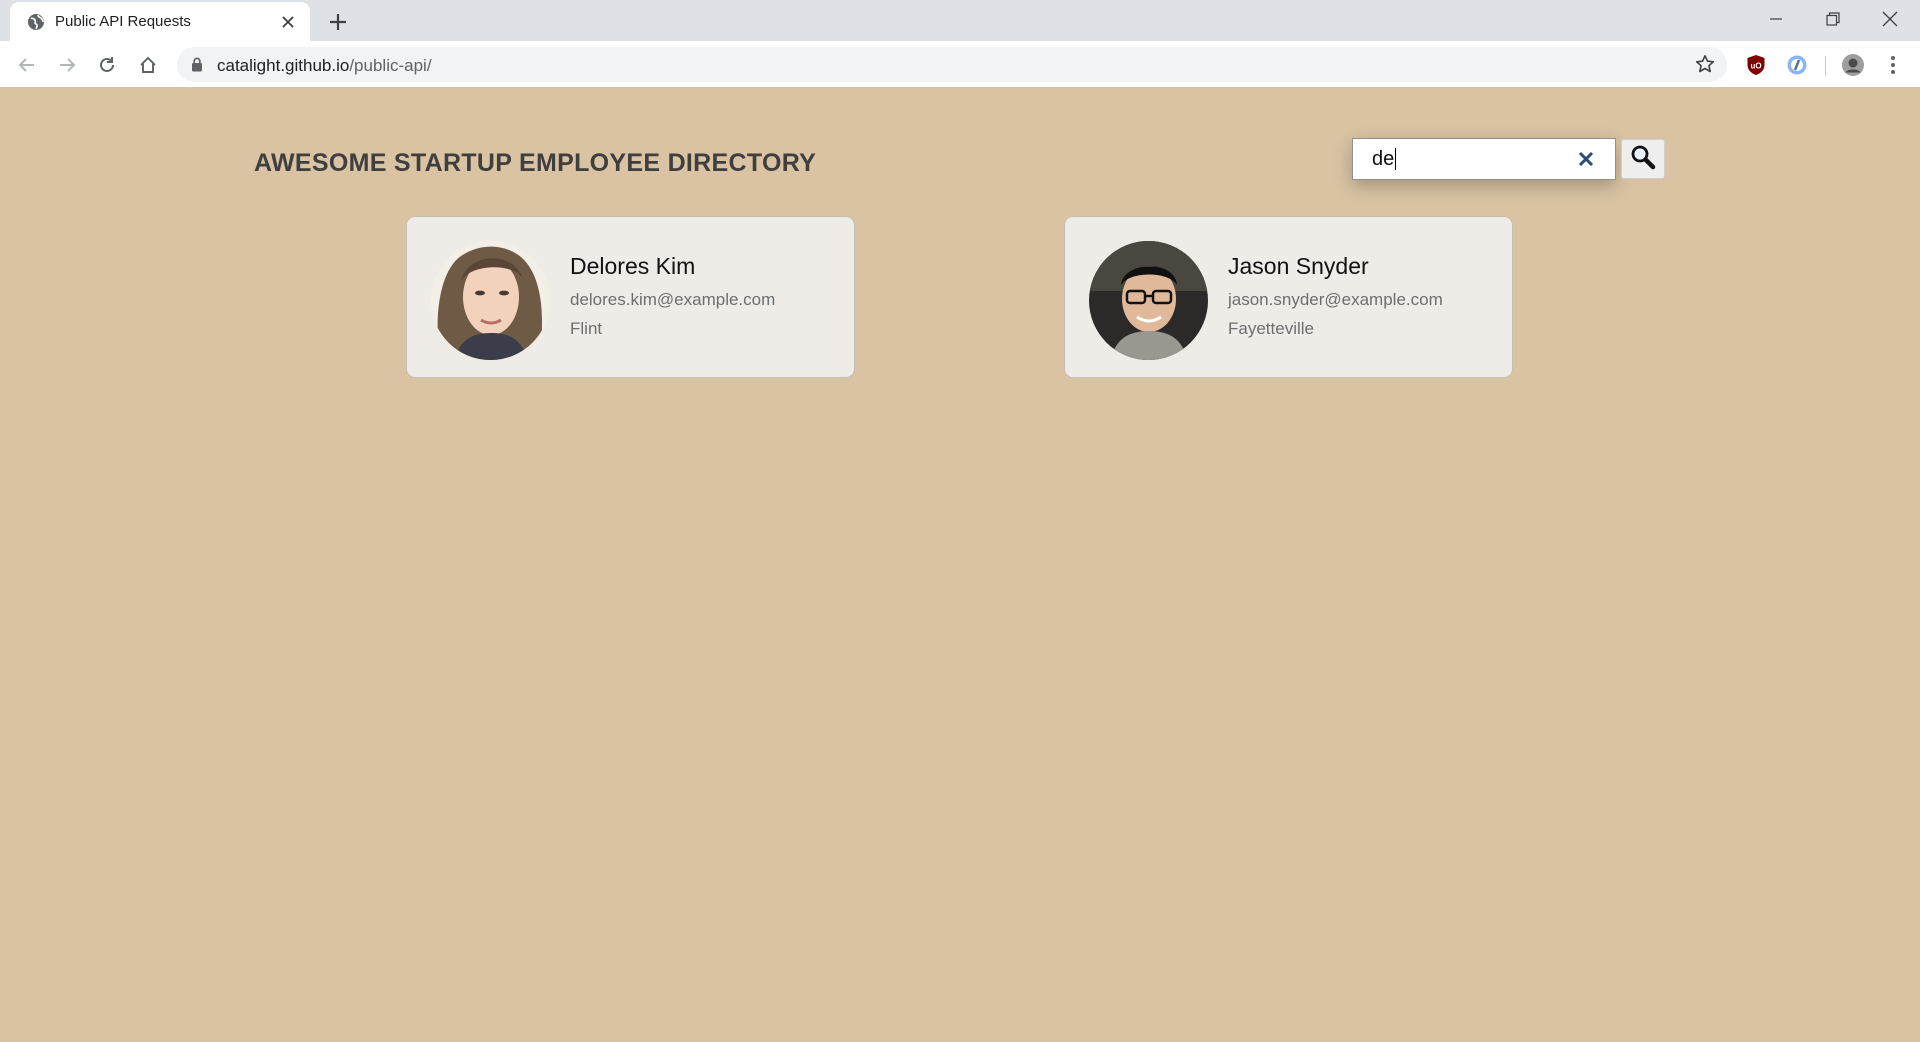 The height and width of the screenshot is (1042, 1920). I want to click on employee-city: Fayetteville, so click(1271, 328).